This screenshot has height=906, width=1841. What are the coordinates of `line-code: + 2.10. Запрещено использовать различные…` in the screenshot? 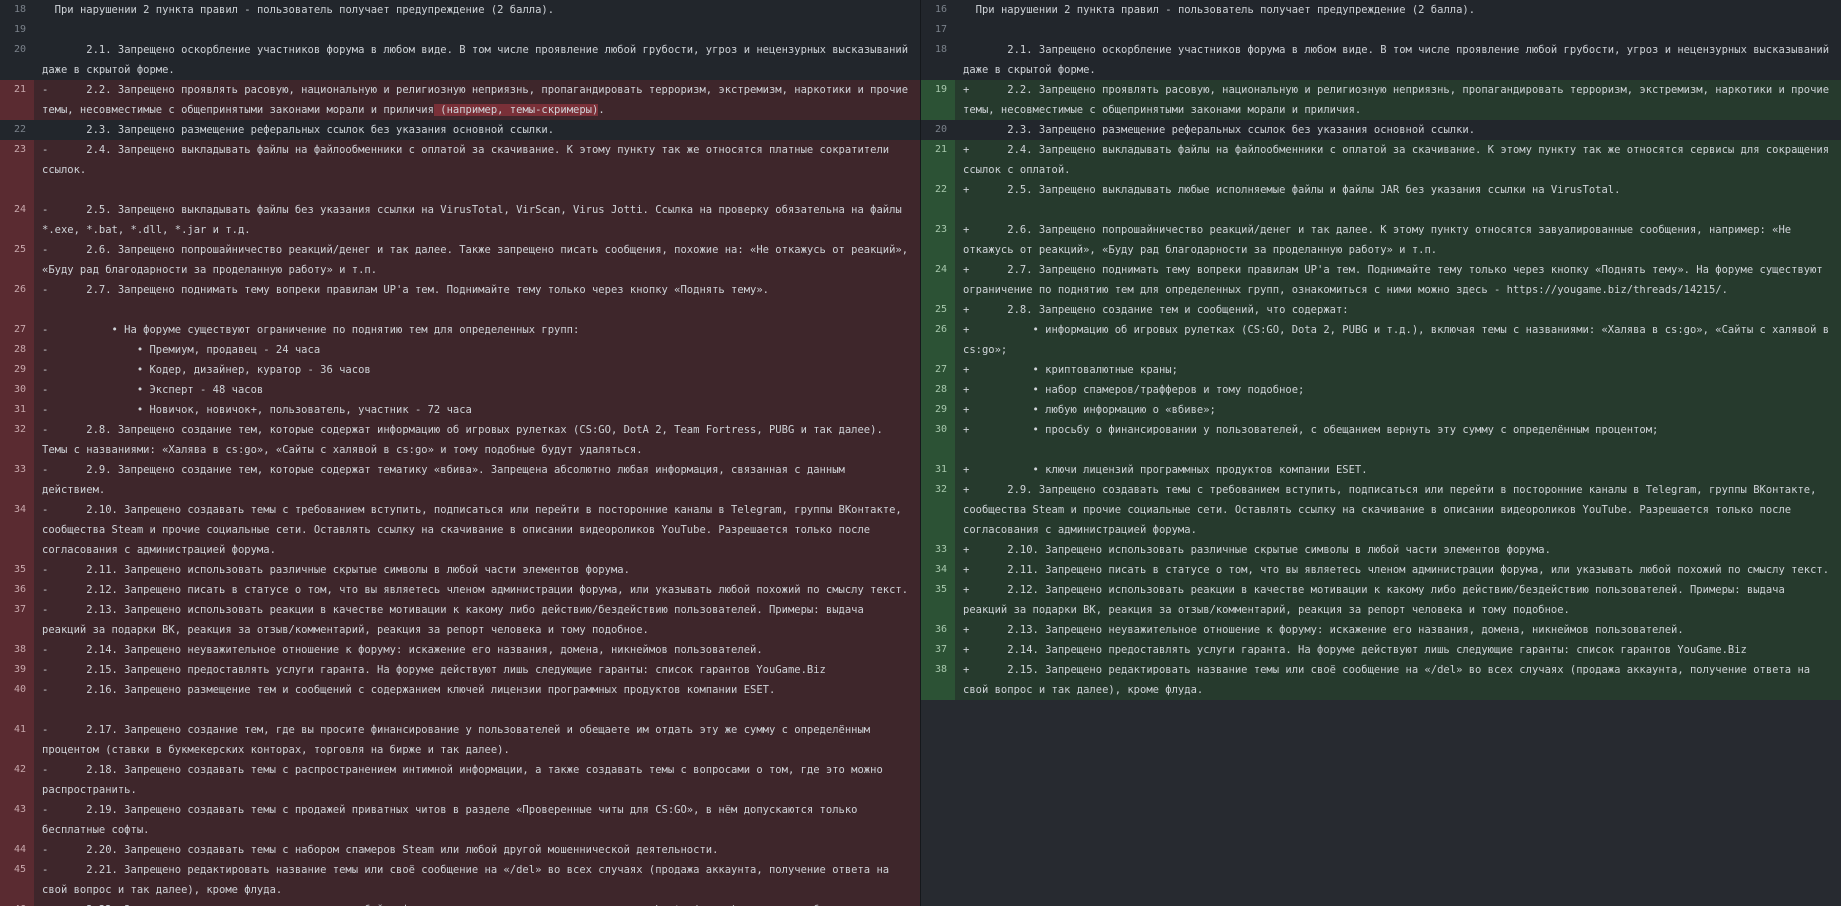 It's located at (1398, 550).